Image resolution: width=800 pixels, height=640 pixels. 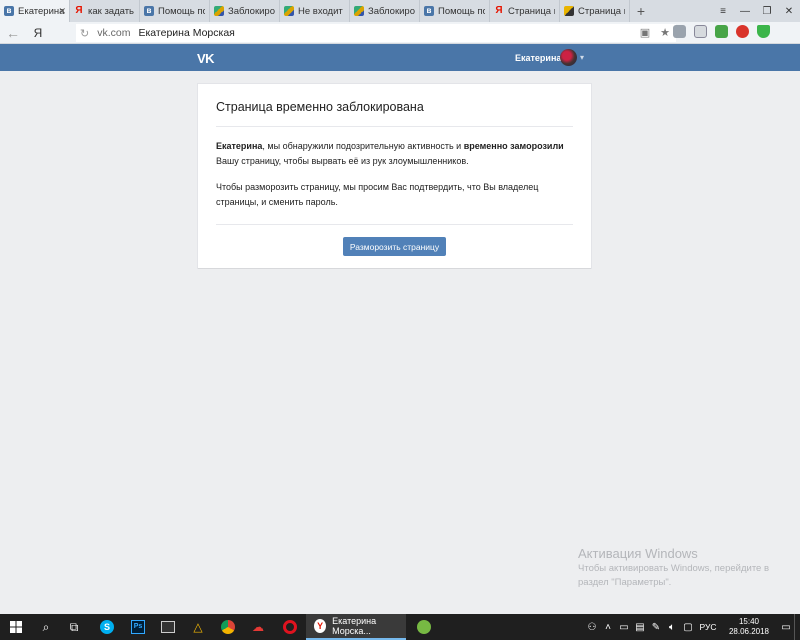 I want to click on user-name-bold: Екатерина, so click(x=239, y=146).